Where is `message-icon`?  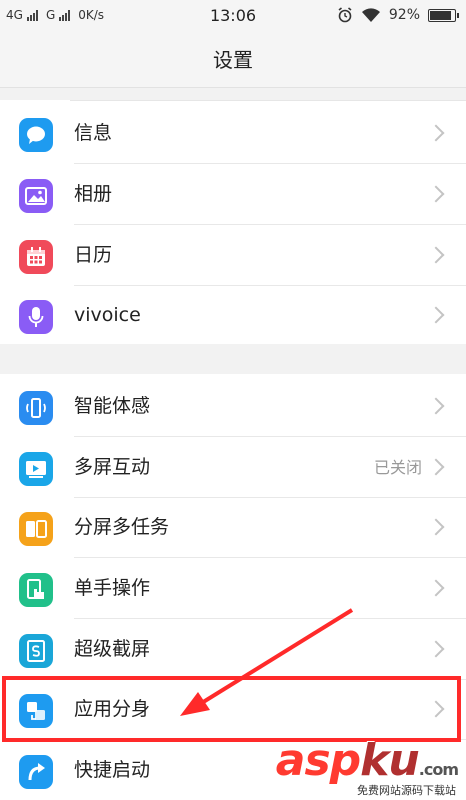 message-icon is located at coordinates (36, 135).